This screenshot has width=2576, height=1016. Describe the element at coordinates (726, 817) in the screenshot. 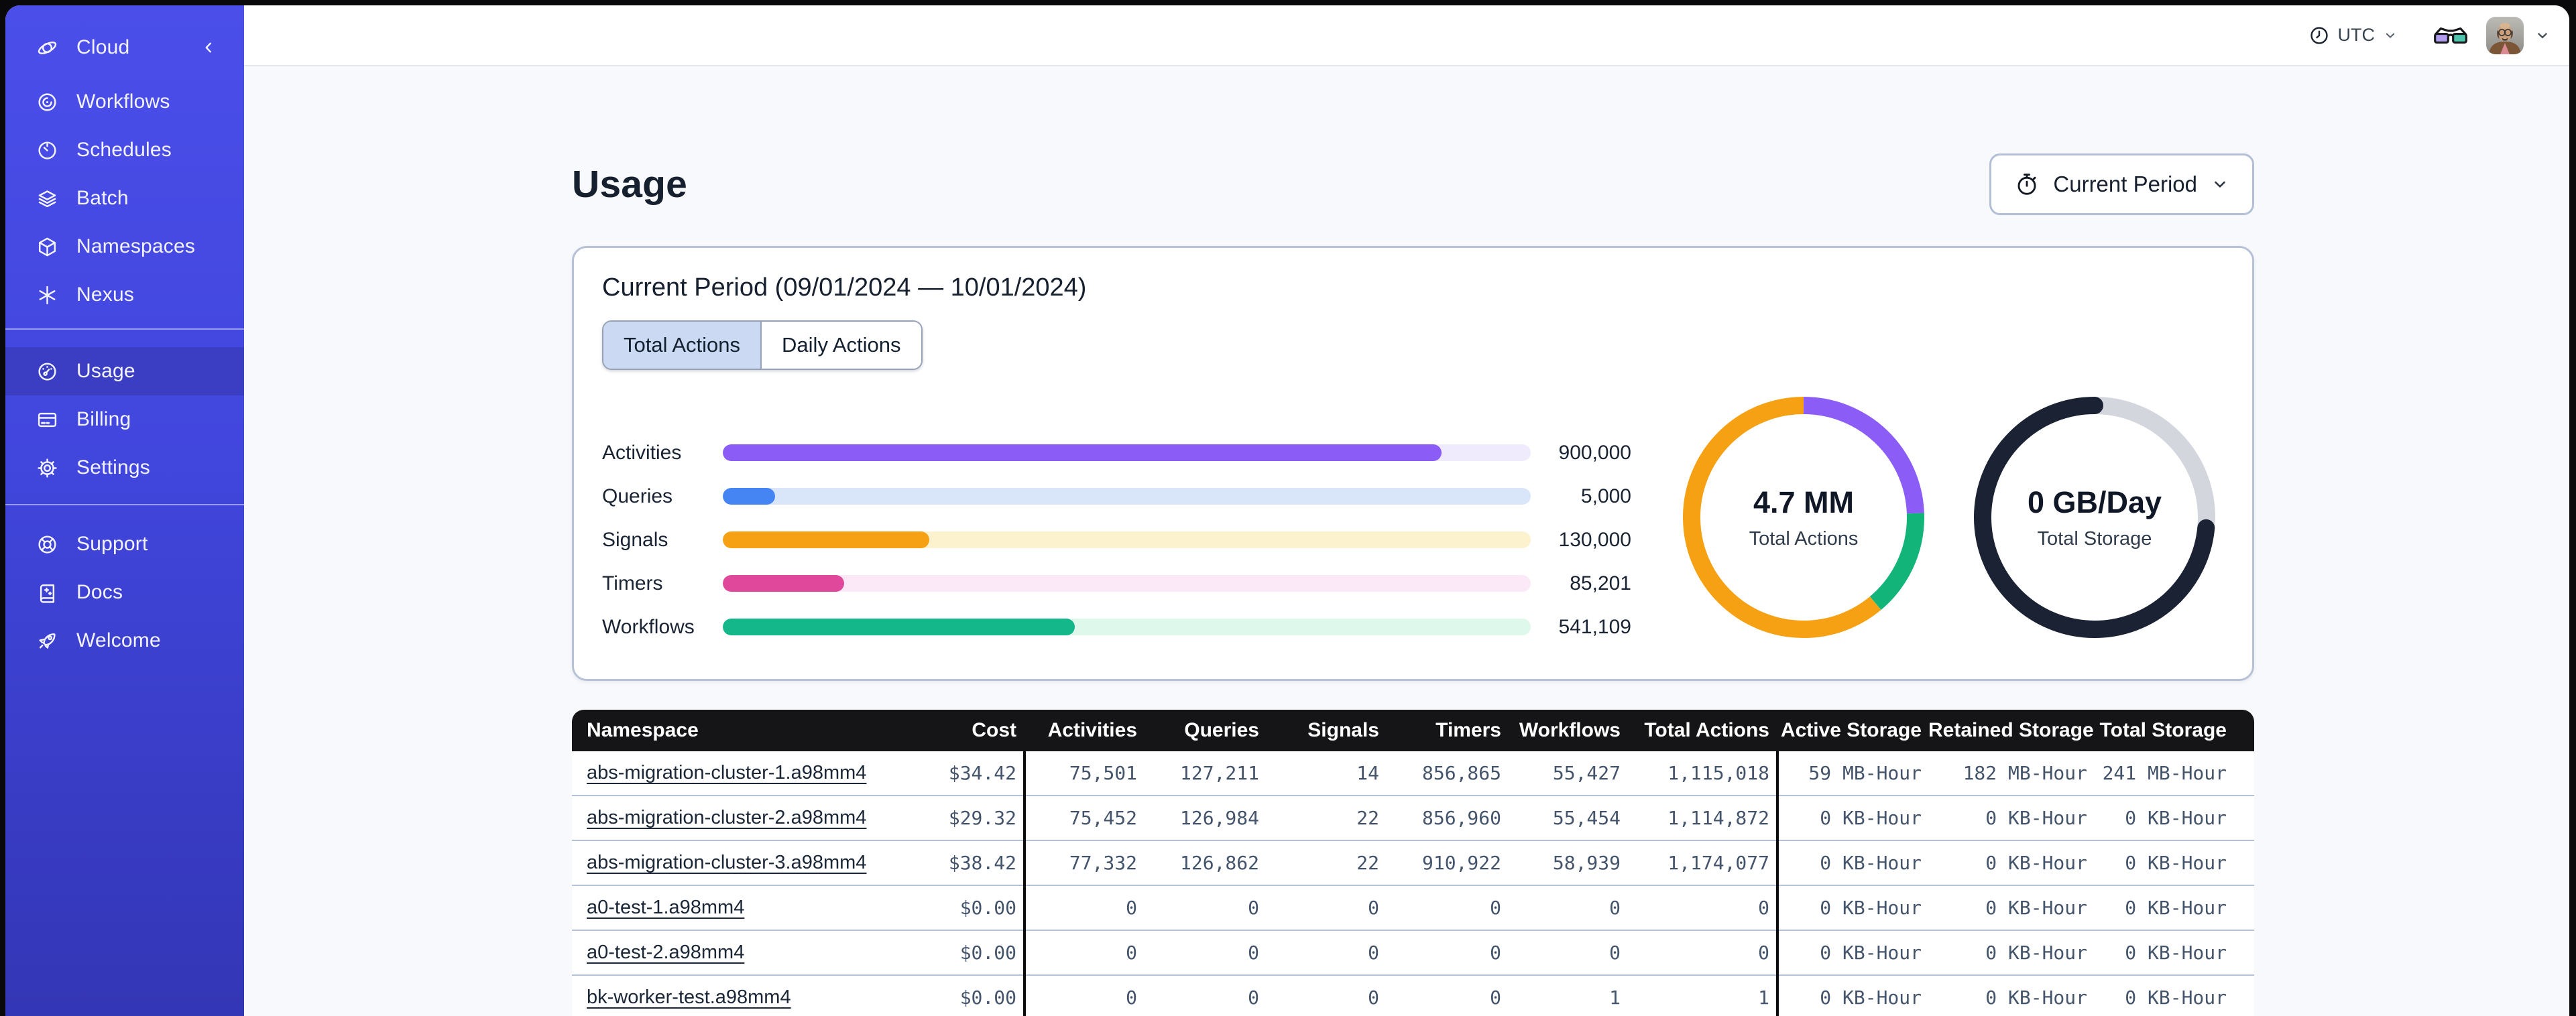

I see `namespace-link: abs-migration-cluster-2.a98mm4` at that location.